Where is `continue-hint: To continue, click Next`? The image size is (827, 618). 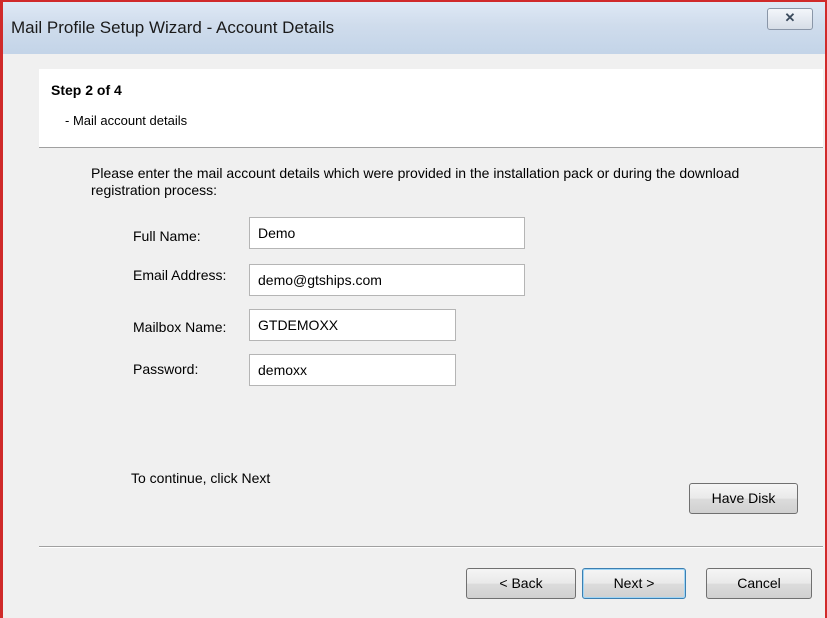
continue-hint: To continue, click Next is located at coordinates (201, 478).